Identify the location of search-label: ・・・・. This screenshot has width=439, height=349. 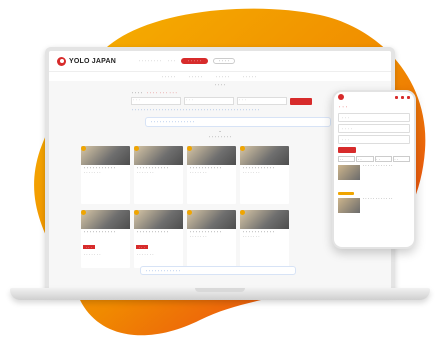
(137, 93).